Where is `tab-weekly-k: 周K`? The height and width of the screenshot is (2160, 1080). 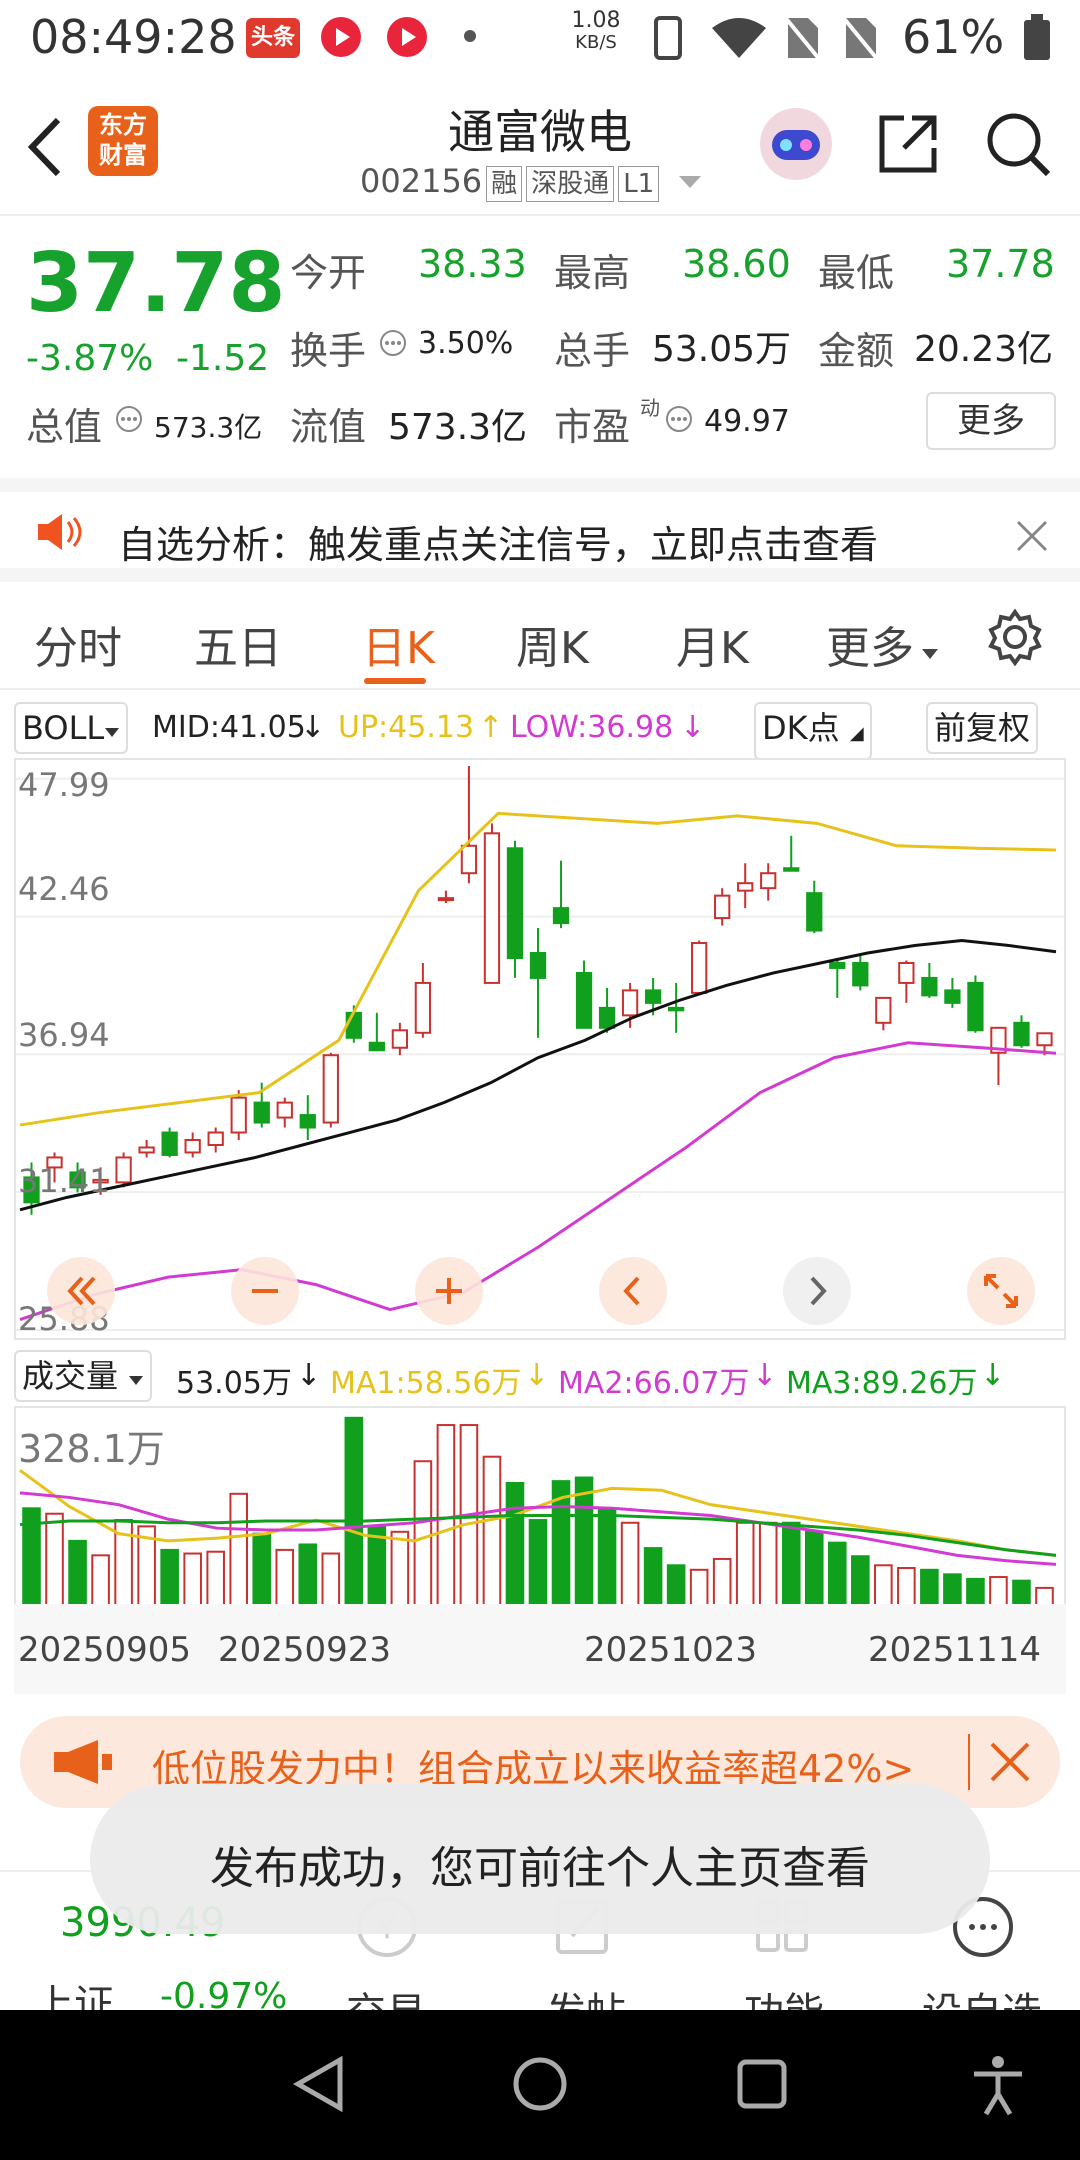 tab-weekly-k: 周K is located at coordinates (552, 644).